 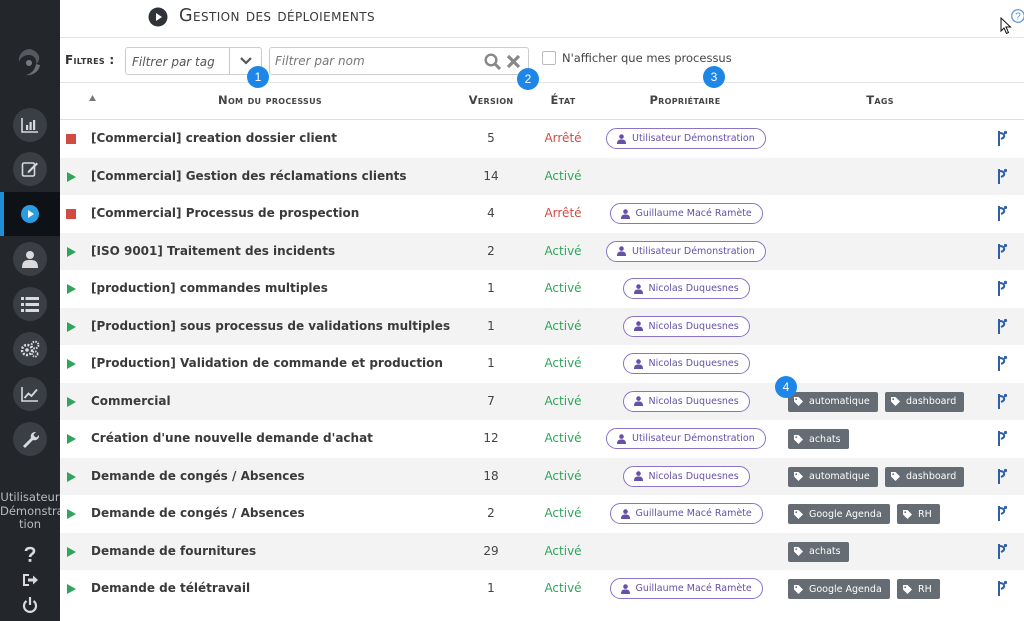 What do you see at coordinates (225, 213) in the screenshot?
I see `process-name: [Commercial] Processus de prospection` at bounding box center [225, 213].